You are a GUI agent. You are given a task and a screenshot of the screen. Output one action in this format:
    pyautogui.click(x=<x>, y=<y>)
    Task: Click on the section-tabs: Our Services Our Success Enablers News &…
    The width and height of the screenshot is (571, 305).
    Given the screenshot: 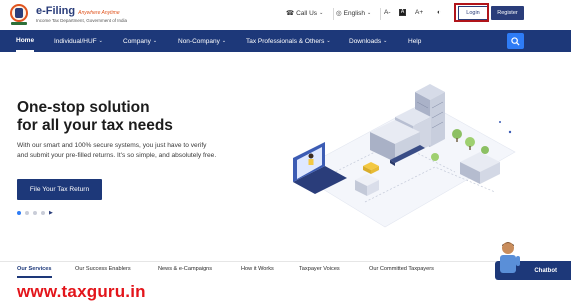 What is the action you would take?
    pyautogui.click(x=285, y=270)
    